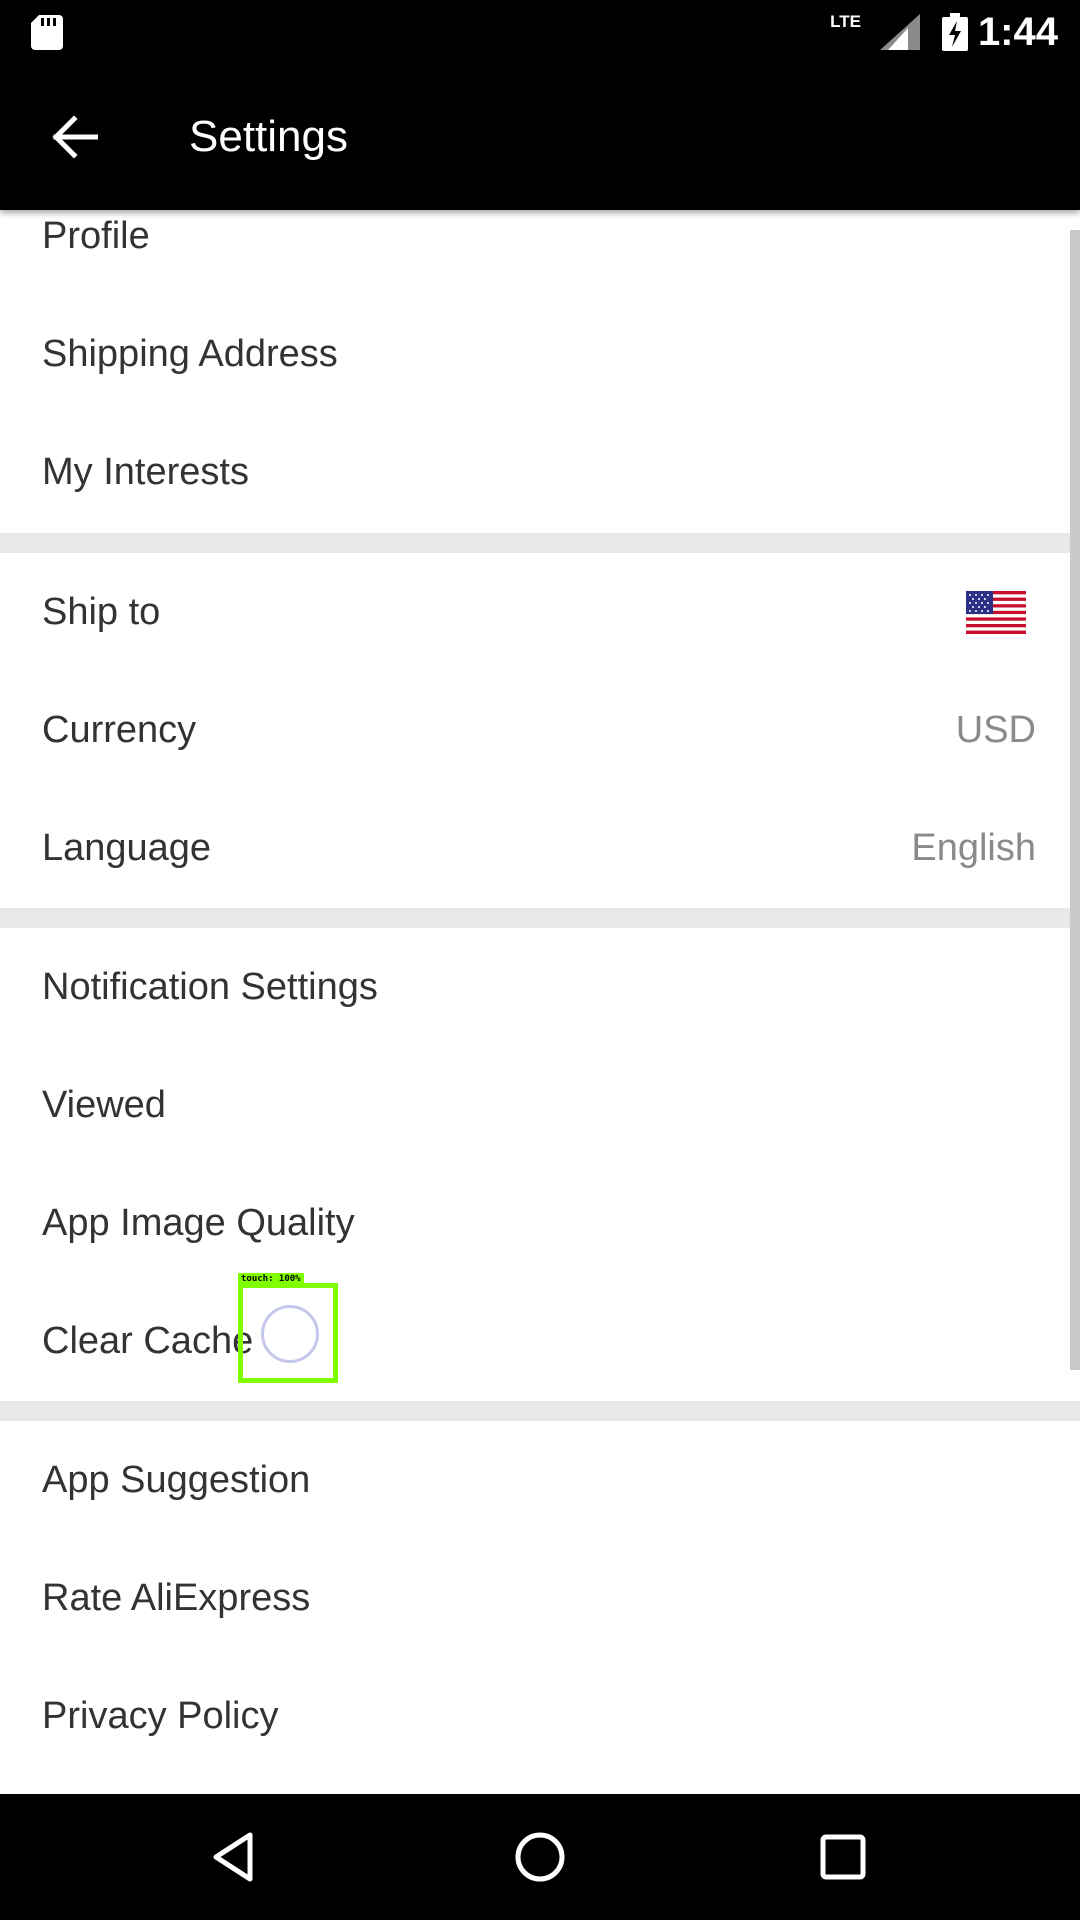  I want to click on arrow-left-icon, so click(75, 137).